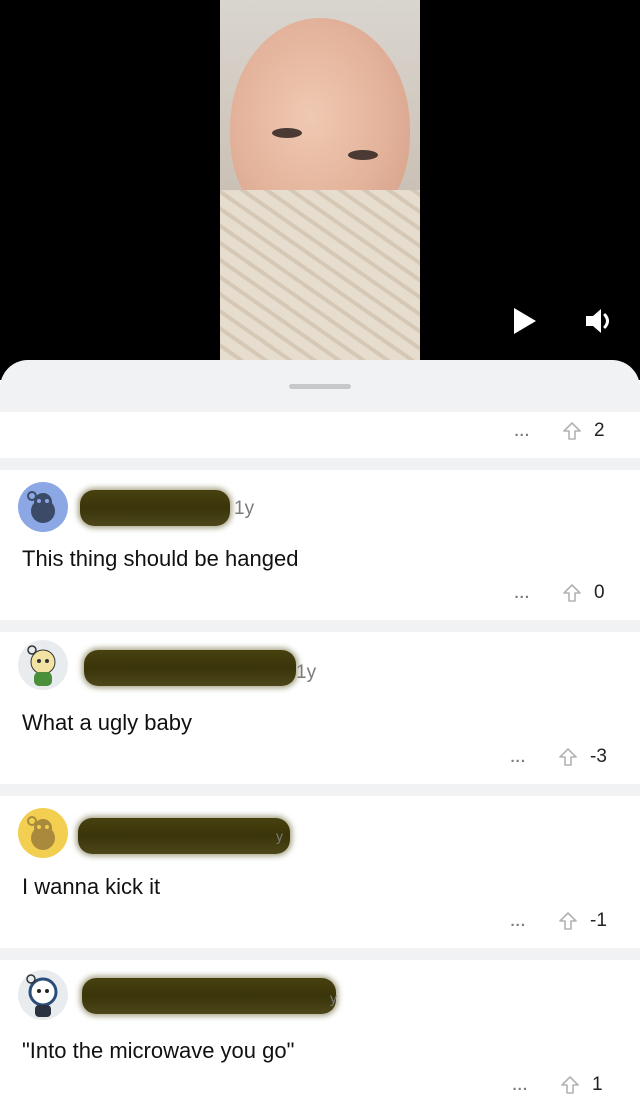 This screenshot has height=1114, width=640. Describe the element at coordinates (107, 722) in the screenshot. I see `comment-text: What a ugly baby` at that location.